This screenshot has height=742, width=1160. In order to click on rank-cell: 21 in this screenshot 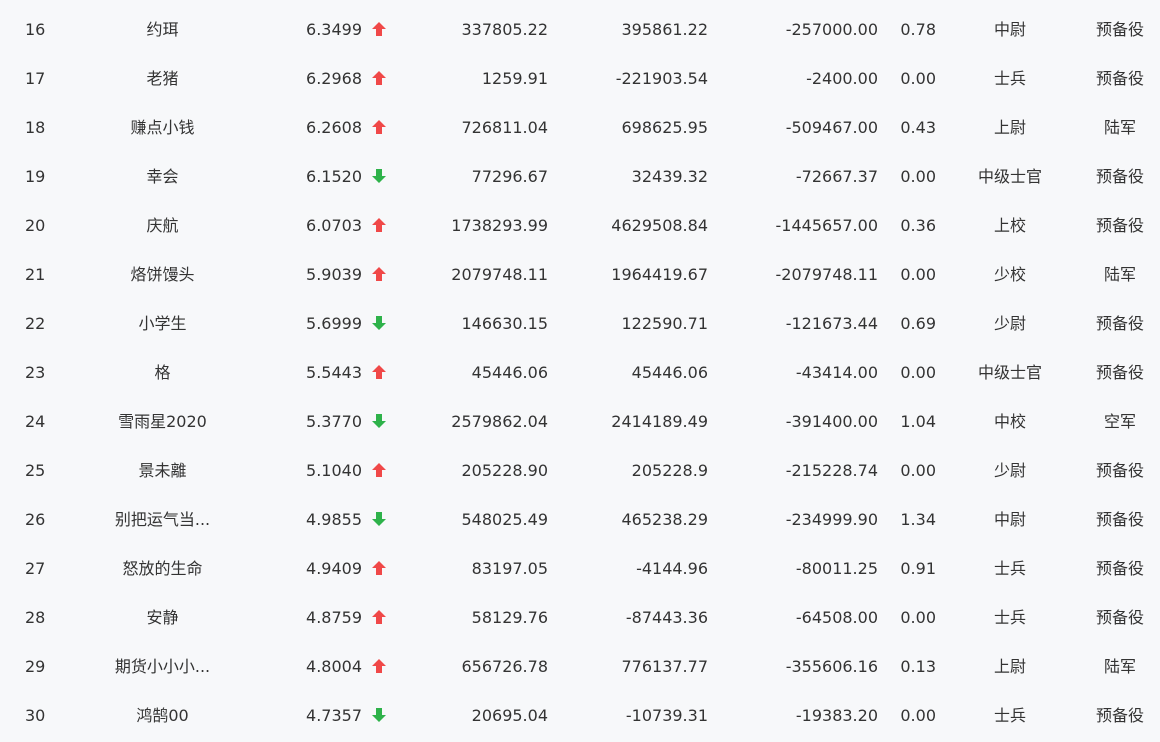, I will do `click(35, 274)`.